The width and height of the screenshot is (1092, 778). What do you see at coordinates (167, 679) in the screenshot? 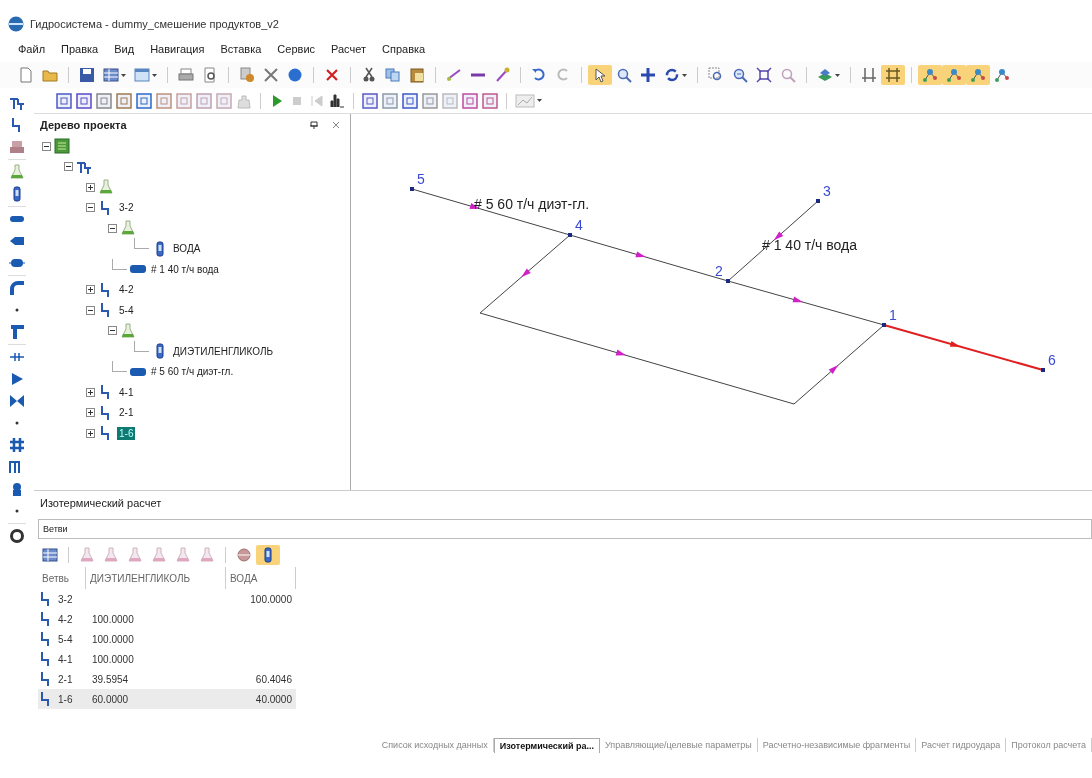
I see `table-row: 2-1 39.5954 60.4046` at bounding box center [167, 679].